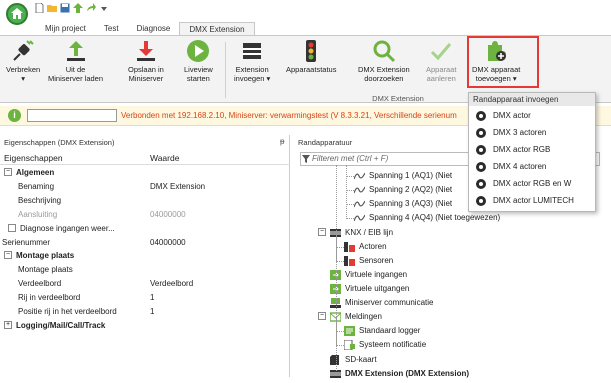 The image size is (611, 383). I want to click on insert-extension-button: Extension invoegen ▾, so click(252, 61).